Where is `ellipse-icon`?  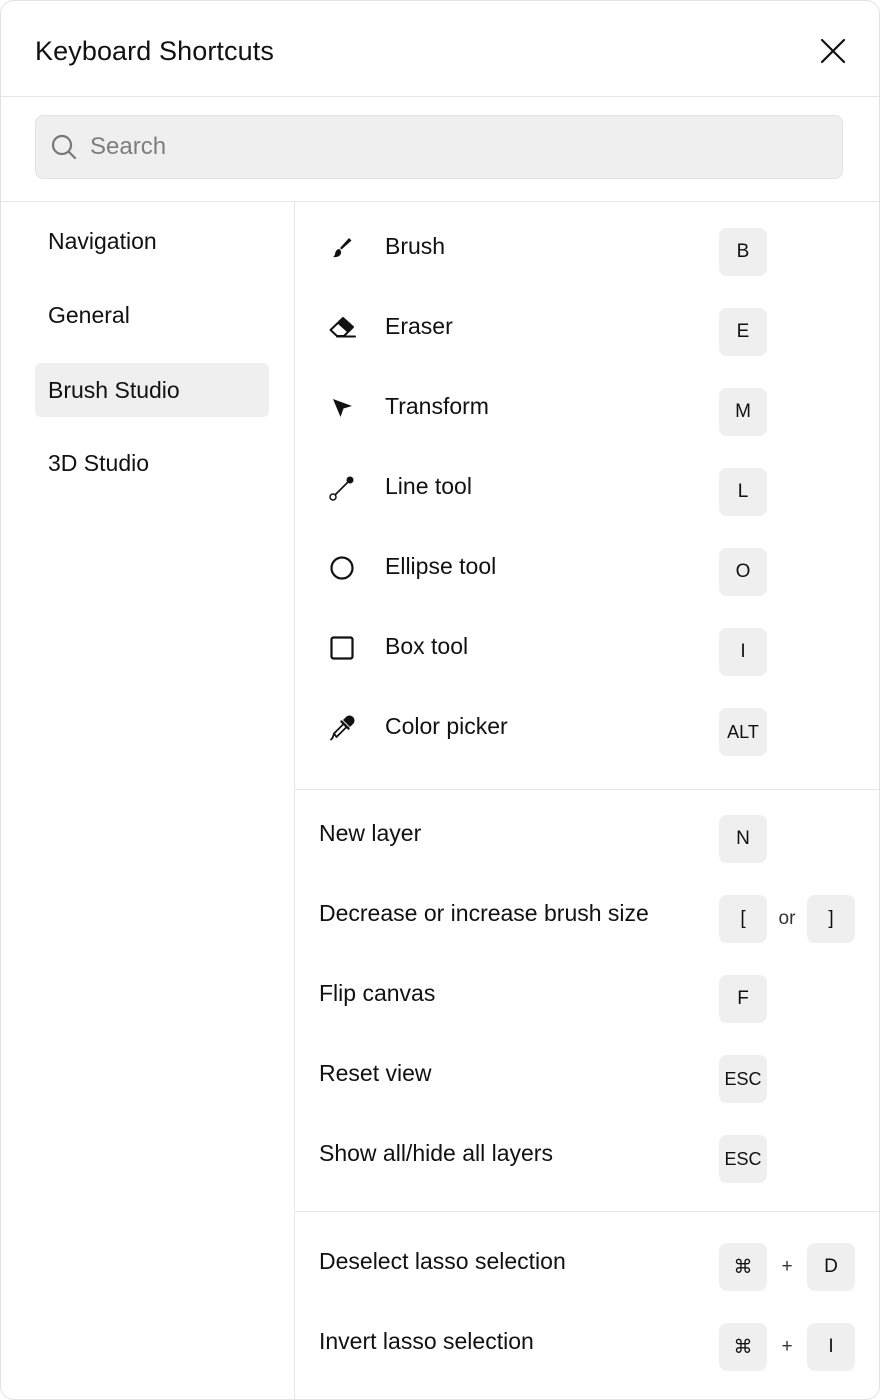
ellipse-icon is located at coordinates (342, 568).